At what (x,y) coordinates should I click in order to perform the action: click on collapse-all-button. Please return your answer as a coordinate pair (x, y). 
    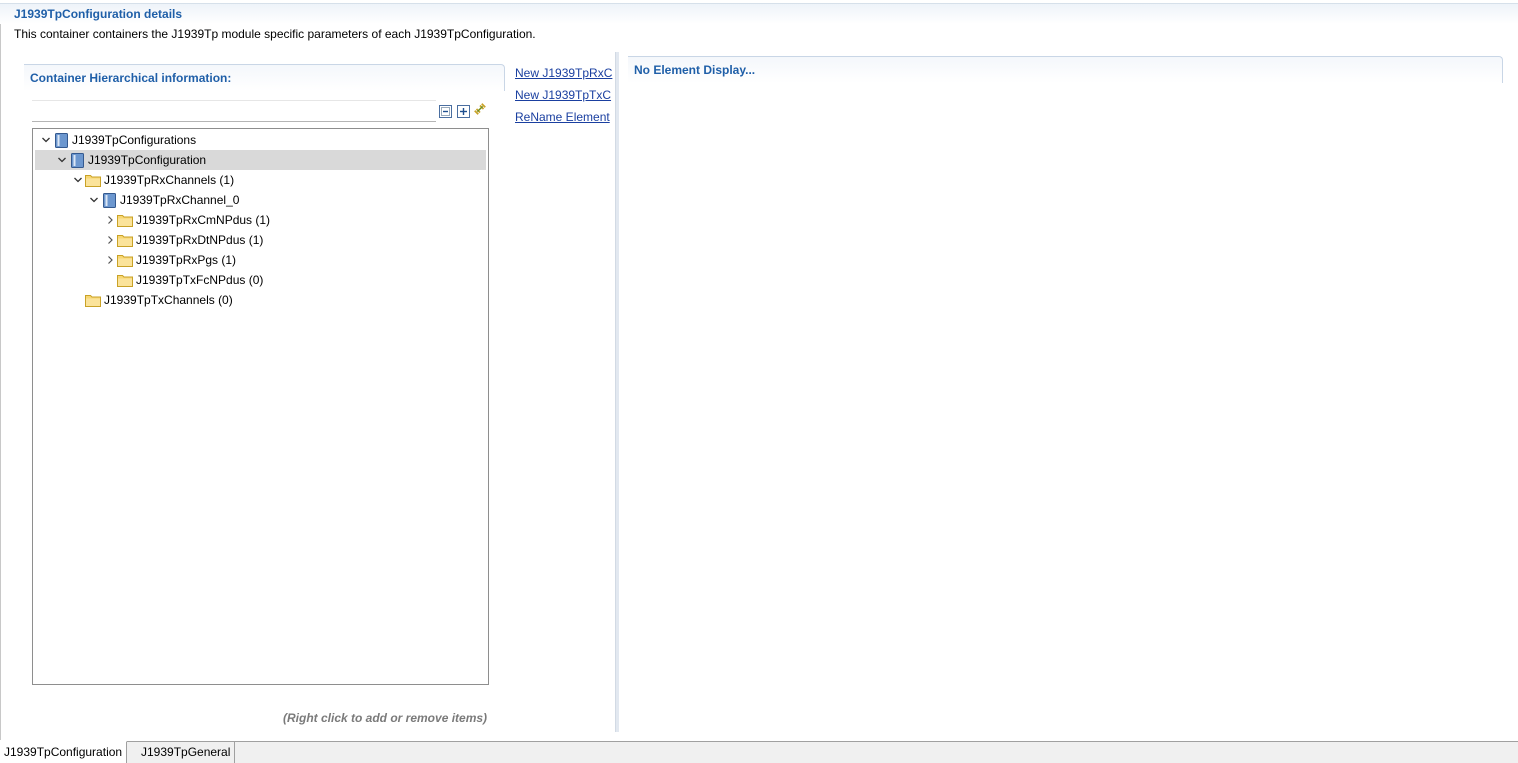
    Looking at the image, I should click on (445, 111).